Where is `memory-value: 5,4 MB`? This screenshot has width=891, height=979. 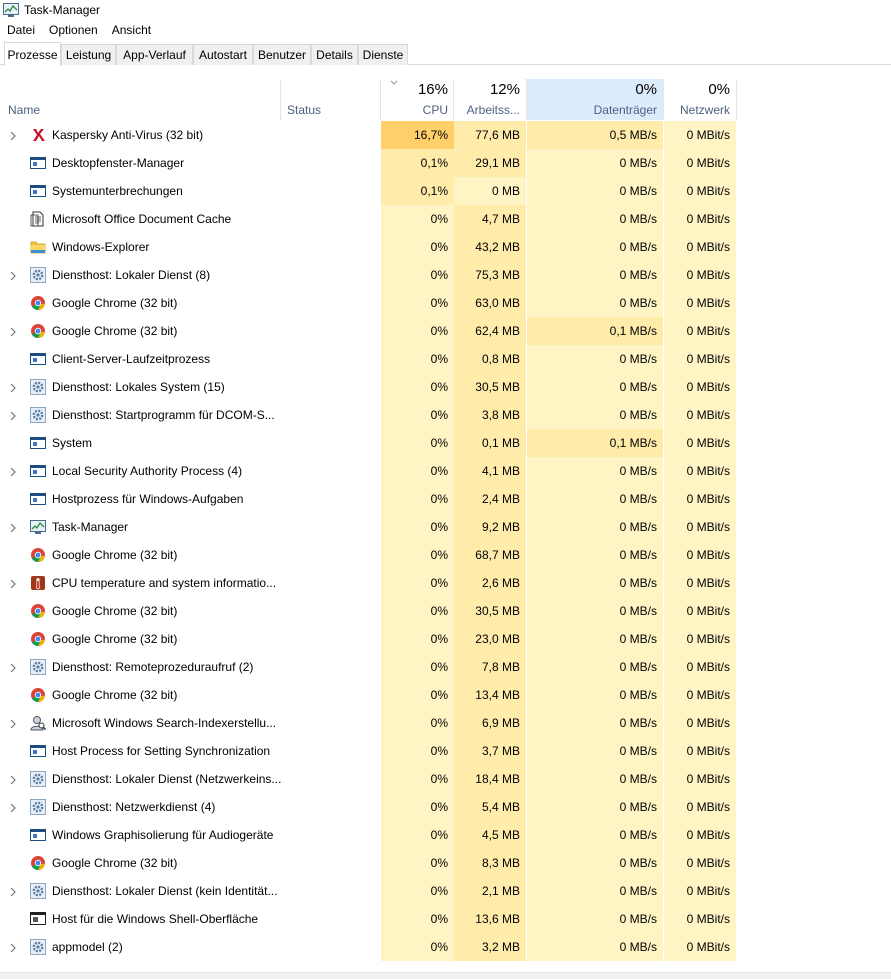 memory-value: 5,4 MB is located at coordinates (490, 807).